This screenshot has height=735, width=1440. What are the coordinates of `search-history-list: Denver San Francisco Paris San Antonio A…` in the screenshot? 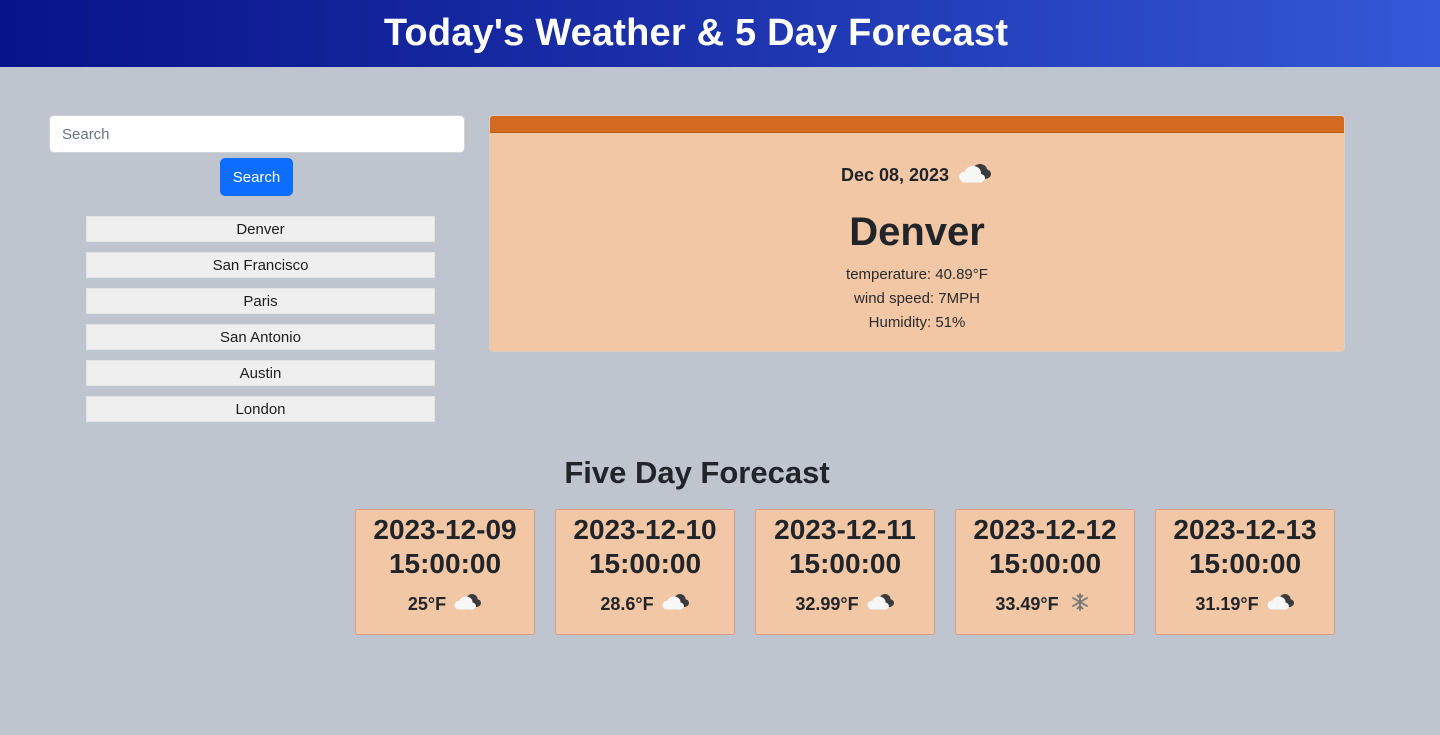 It's located at (260, 324).